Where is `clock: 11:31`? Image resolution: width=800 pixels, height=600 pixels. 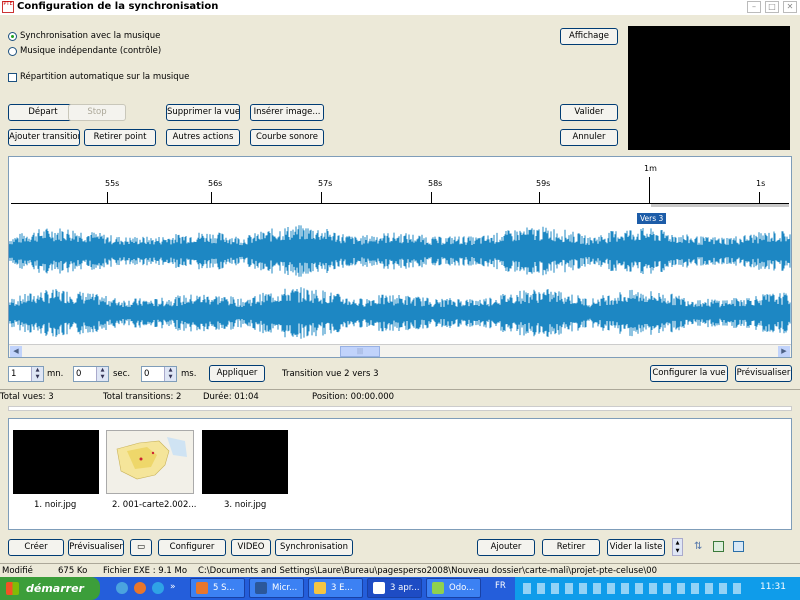 clock: 11:31 is located at coordinates (773, 587).